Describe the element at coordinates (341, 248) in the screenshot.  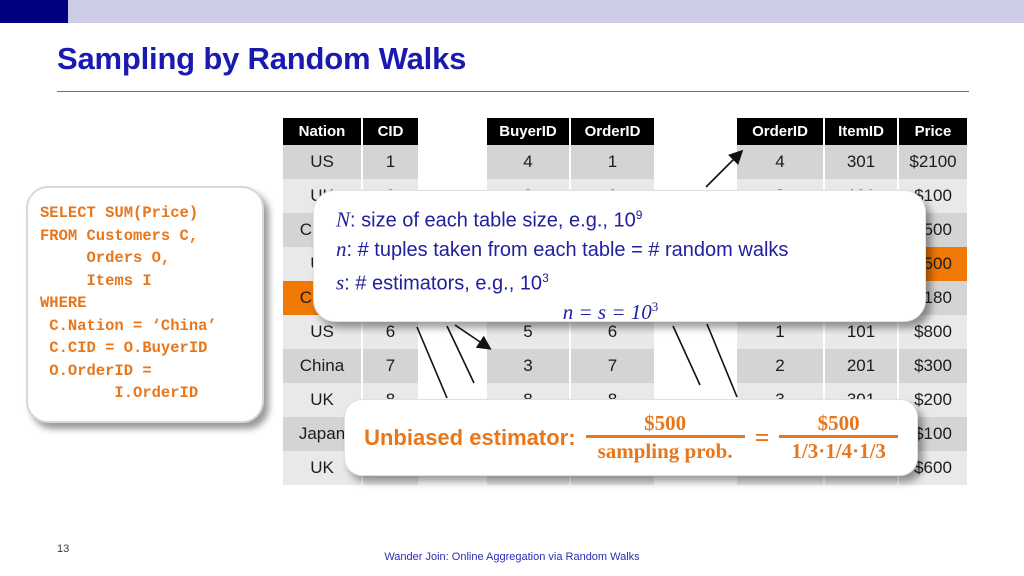
I see `symbol-n: n` at that location.